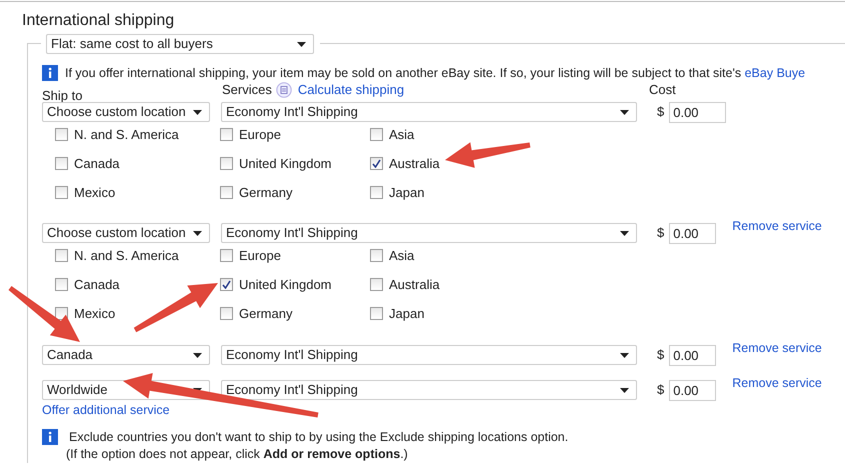 Image resolution: width=845 pixels, height=464 pixels. I want to click on section-title: International shipping, so click(98, 21).